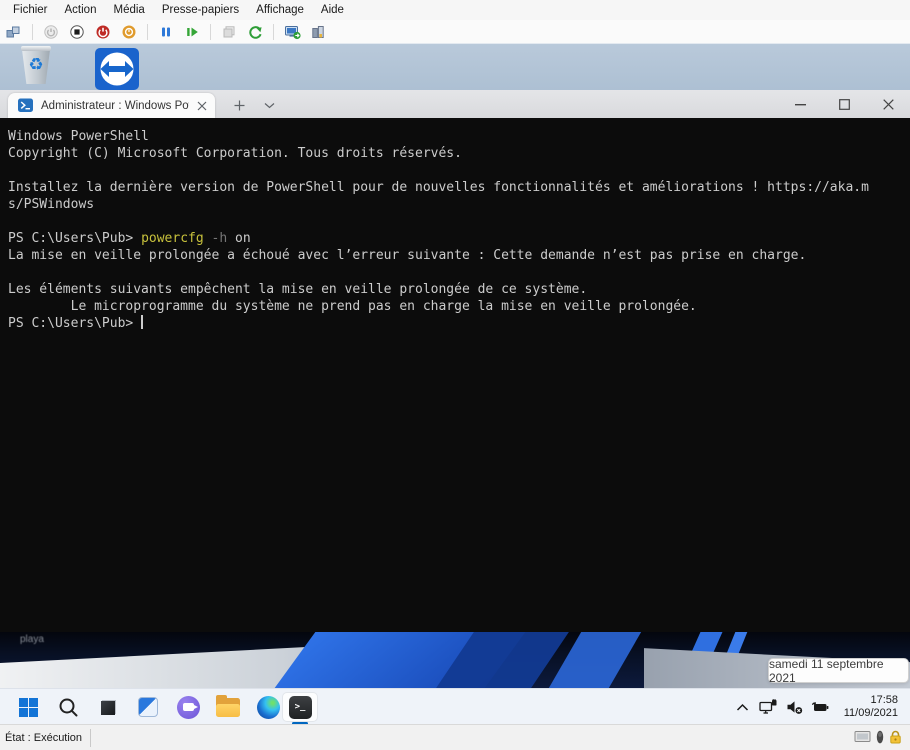 The height and width of the screenshot is (750, 910). I want to click on usb-status-icon, so click(880, 738).